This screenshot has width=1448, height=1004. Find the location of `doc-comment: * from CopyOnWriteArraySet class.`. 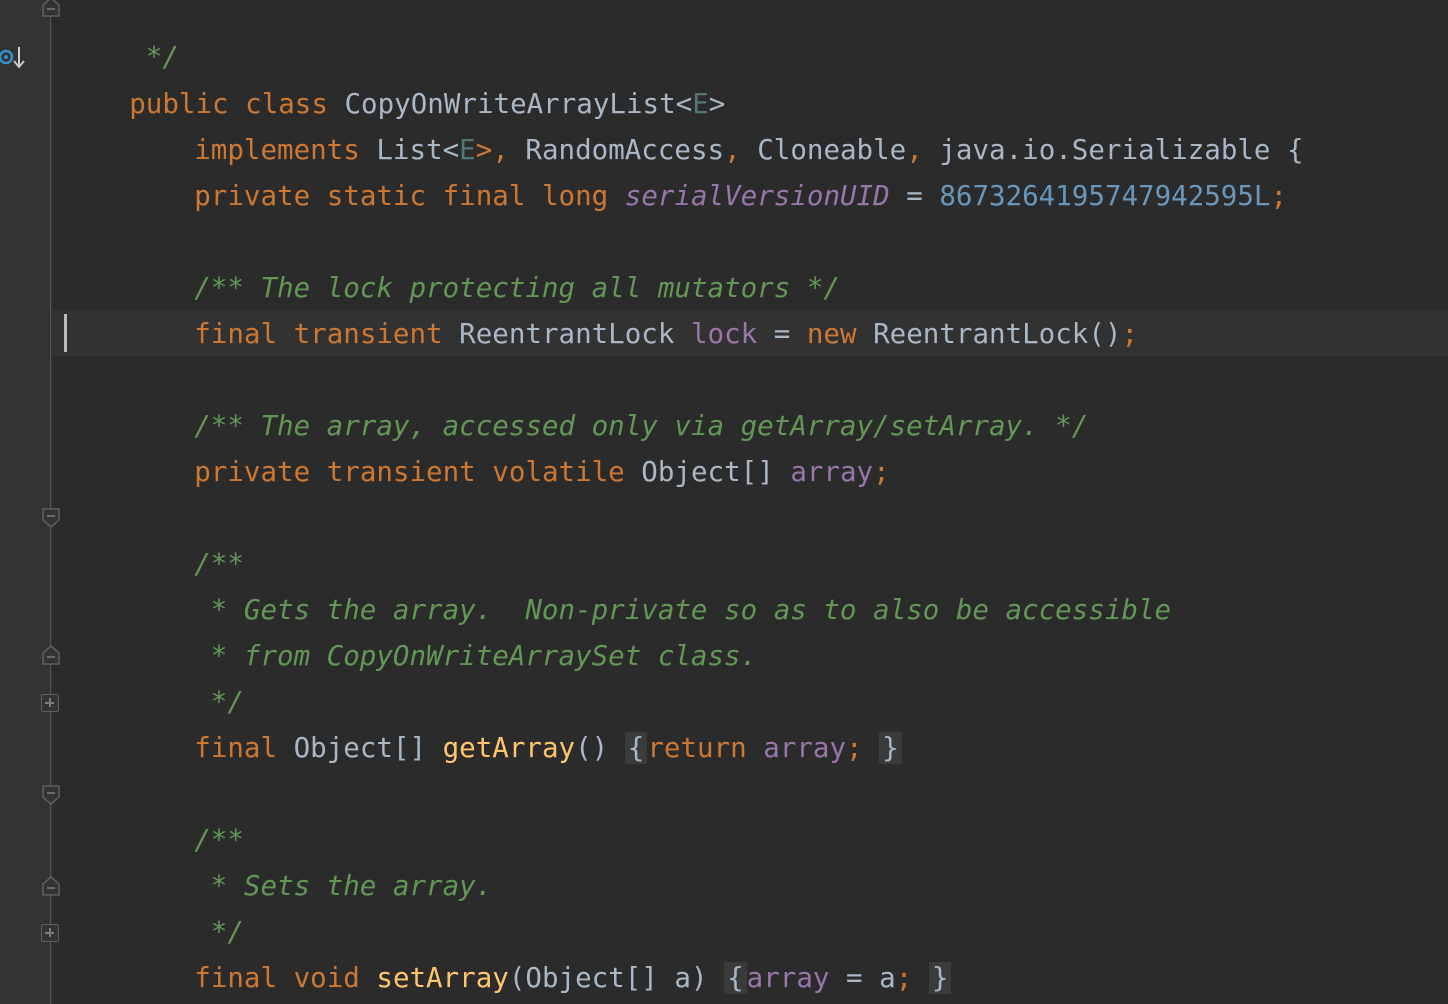

doc-comment: * from CopyOnWriteArraySet class. is located at coordinates (476, 656).